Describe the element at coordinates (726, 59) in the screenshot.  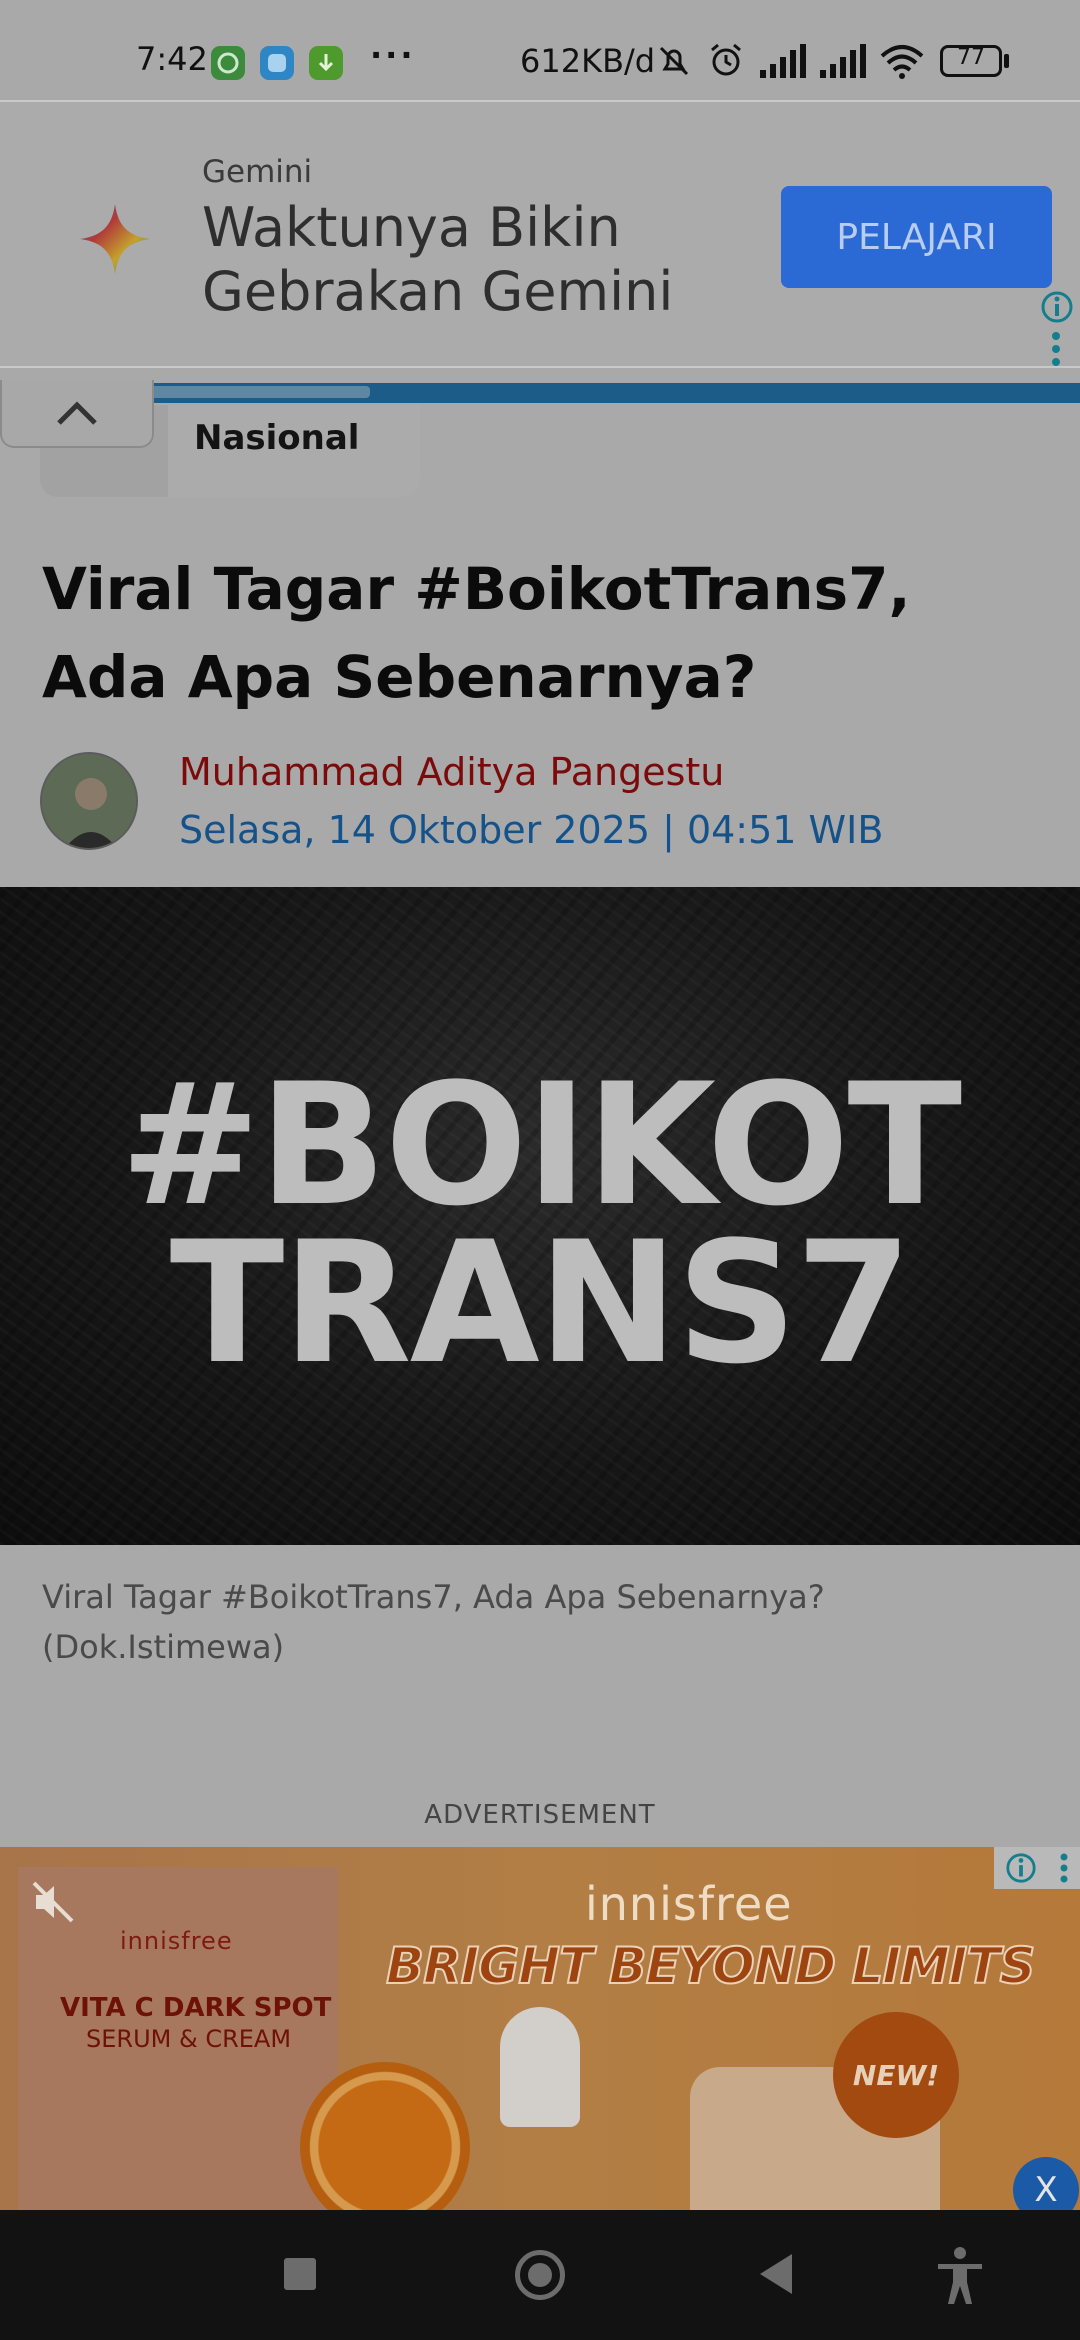
I see `alarm-icon` at that location.